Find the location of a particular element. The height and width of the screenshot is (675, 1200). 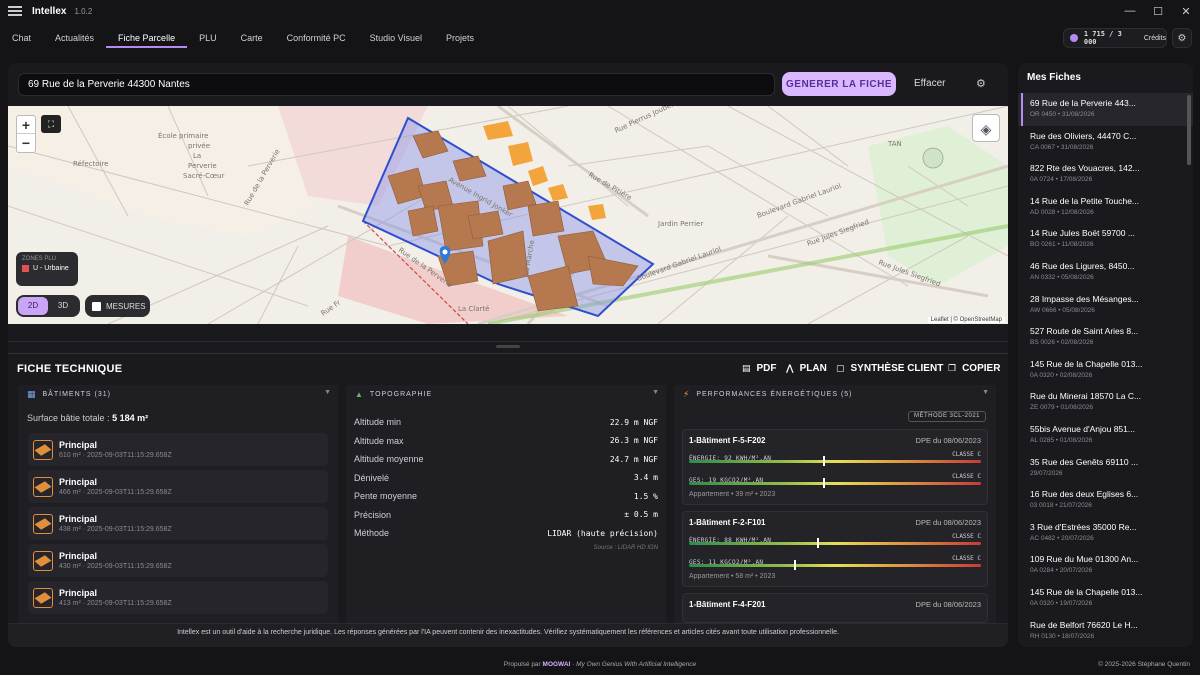

tab-carte: Carte is located at coordinates (252, 37).